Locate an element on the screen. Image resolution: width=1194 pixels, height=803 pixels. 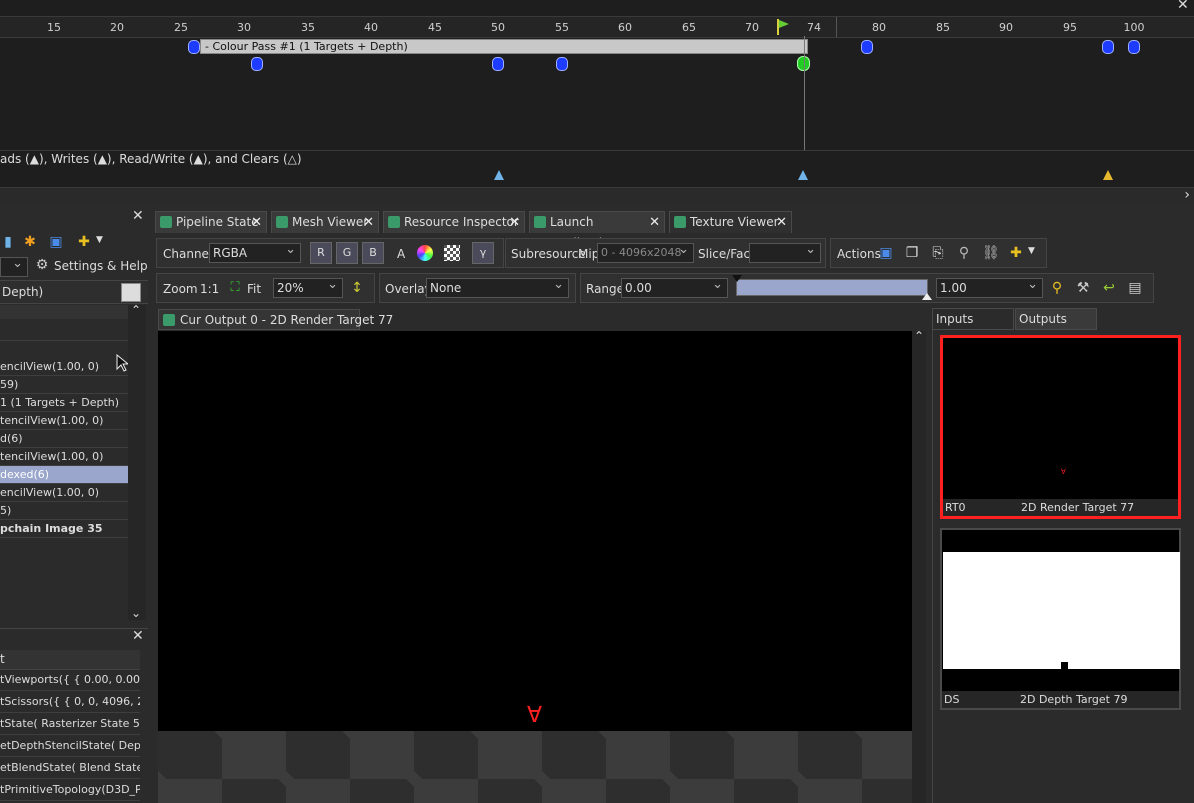
blue-channel-toggle: B is located at coordinates (373, 253).